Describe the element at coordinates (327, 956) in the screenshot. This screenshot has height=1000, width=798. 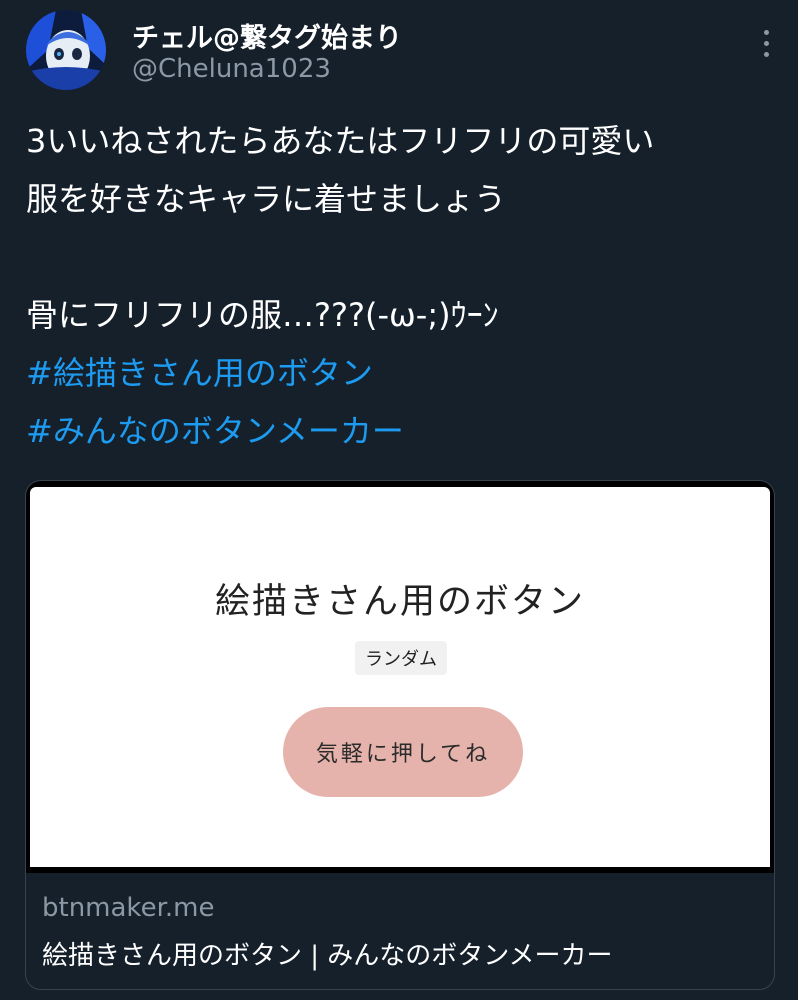
I see `card-title: 絵描きさん用のボタン | みんなのボタンメーカー` at that location.